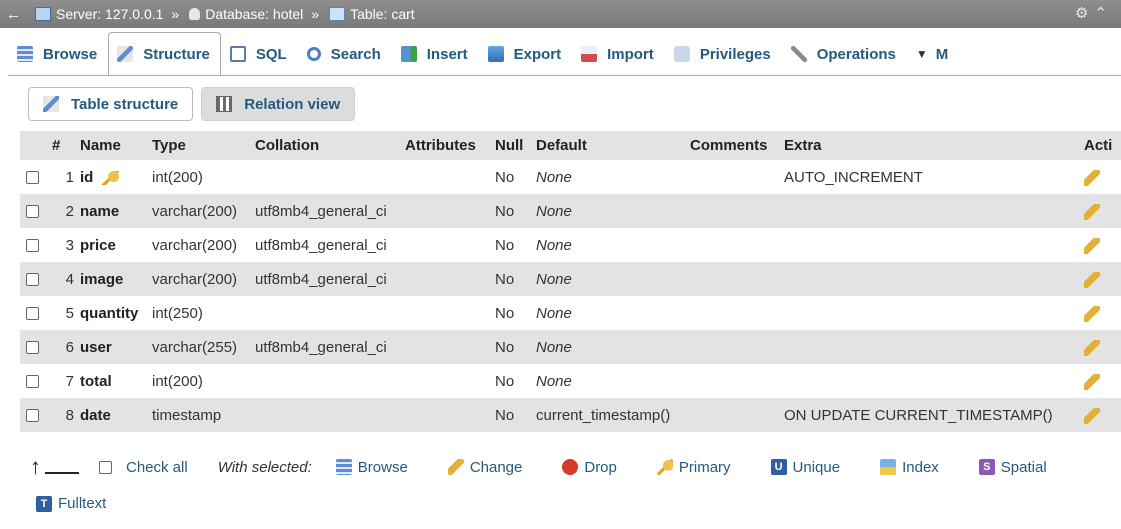 The image size is (1121, 529). I want to click on row-name-cell: quantity, so click(116, 313).